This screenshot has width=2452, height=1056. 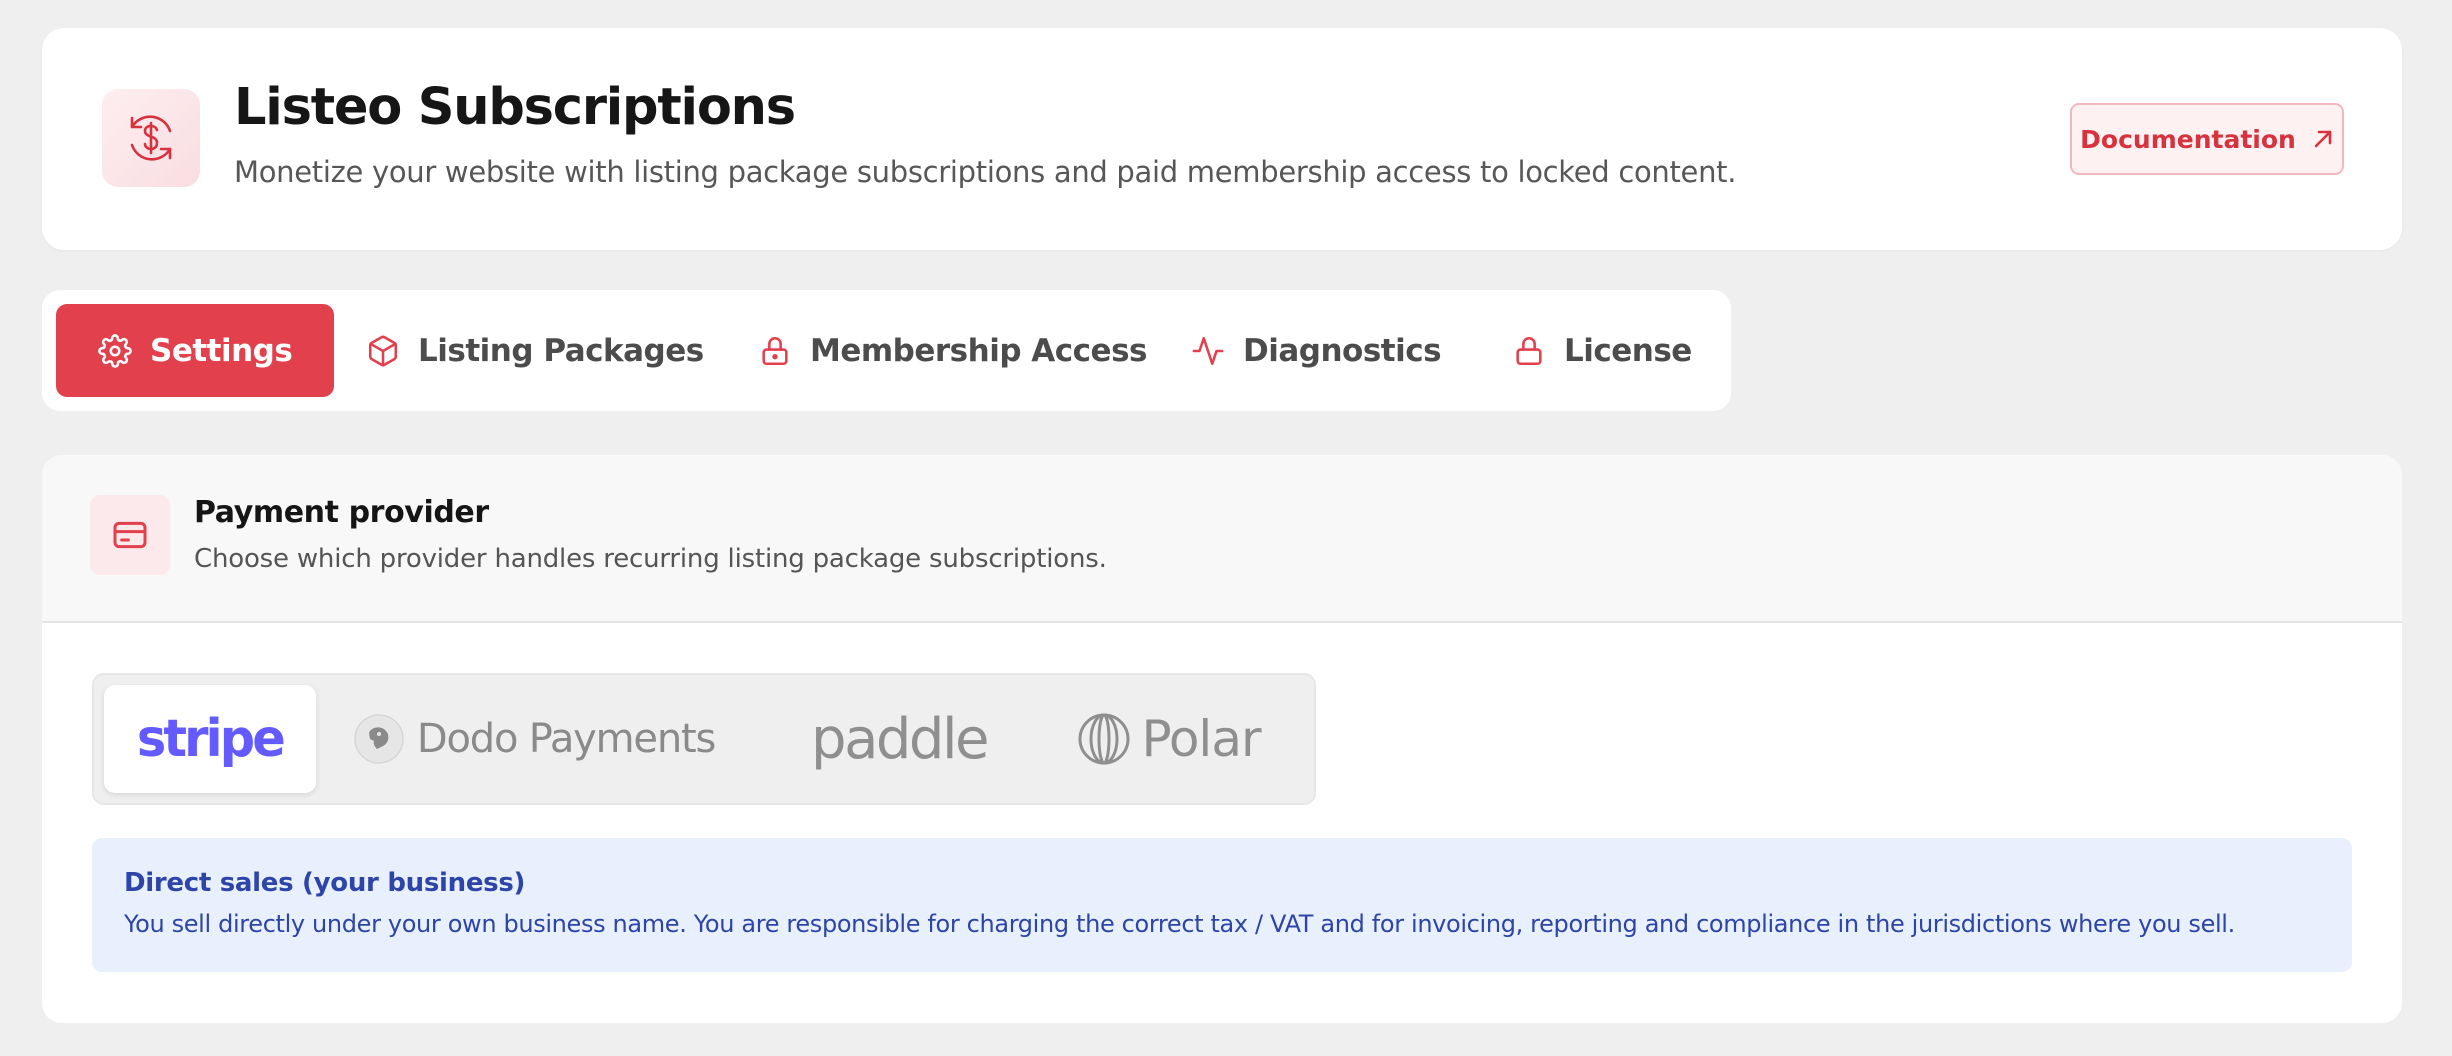 I want to click on provider-selector: stripe Dodo Payments paddle Polar, so click(x=704, y=739).